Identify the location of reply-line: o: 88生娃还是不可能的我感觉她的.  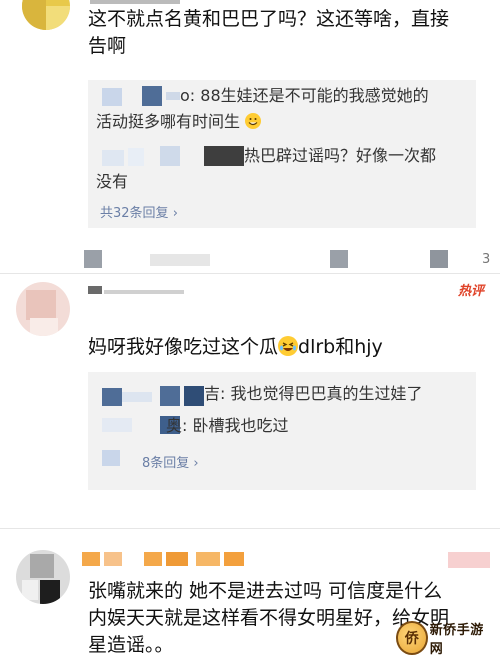
(304, 96).